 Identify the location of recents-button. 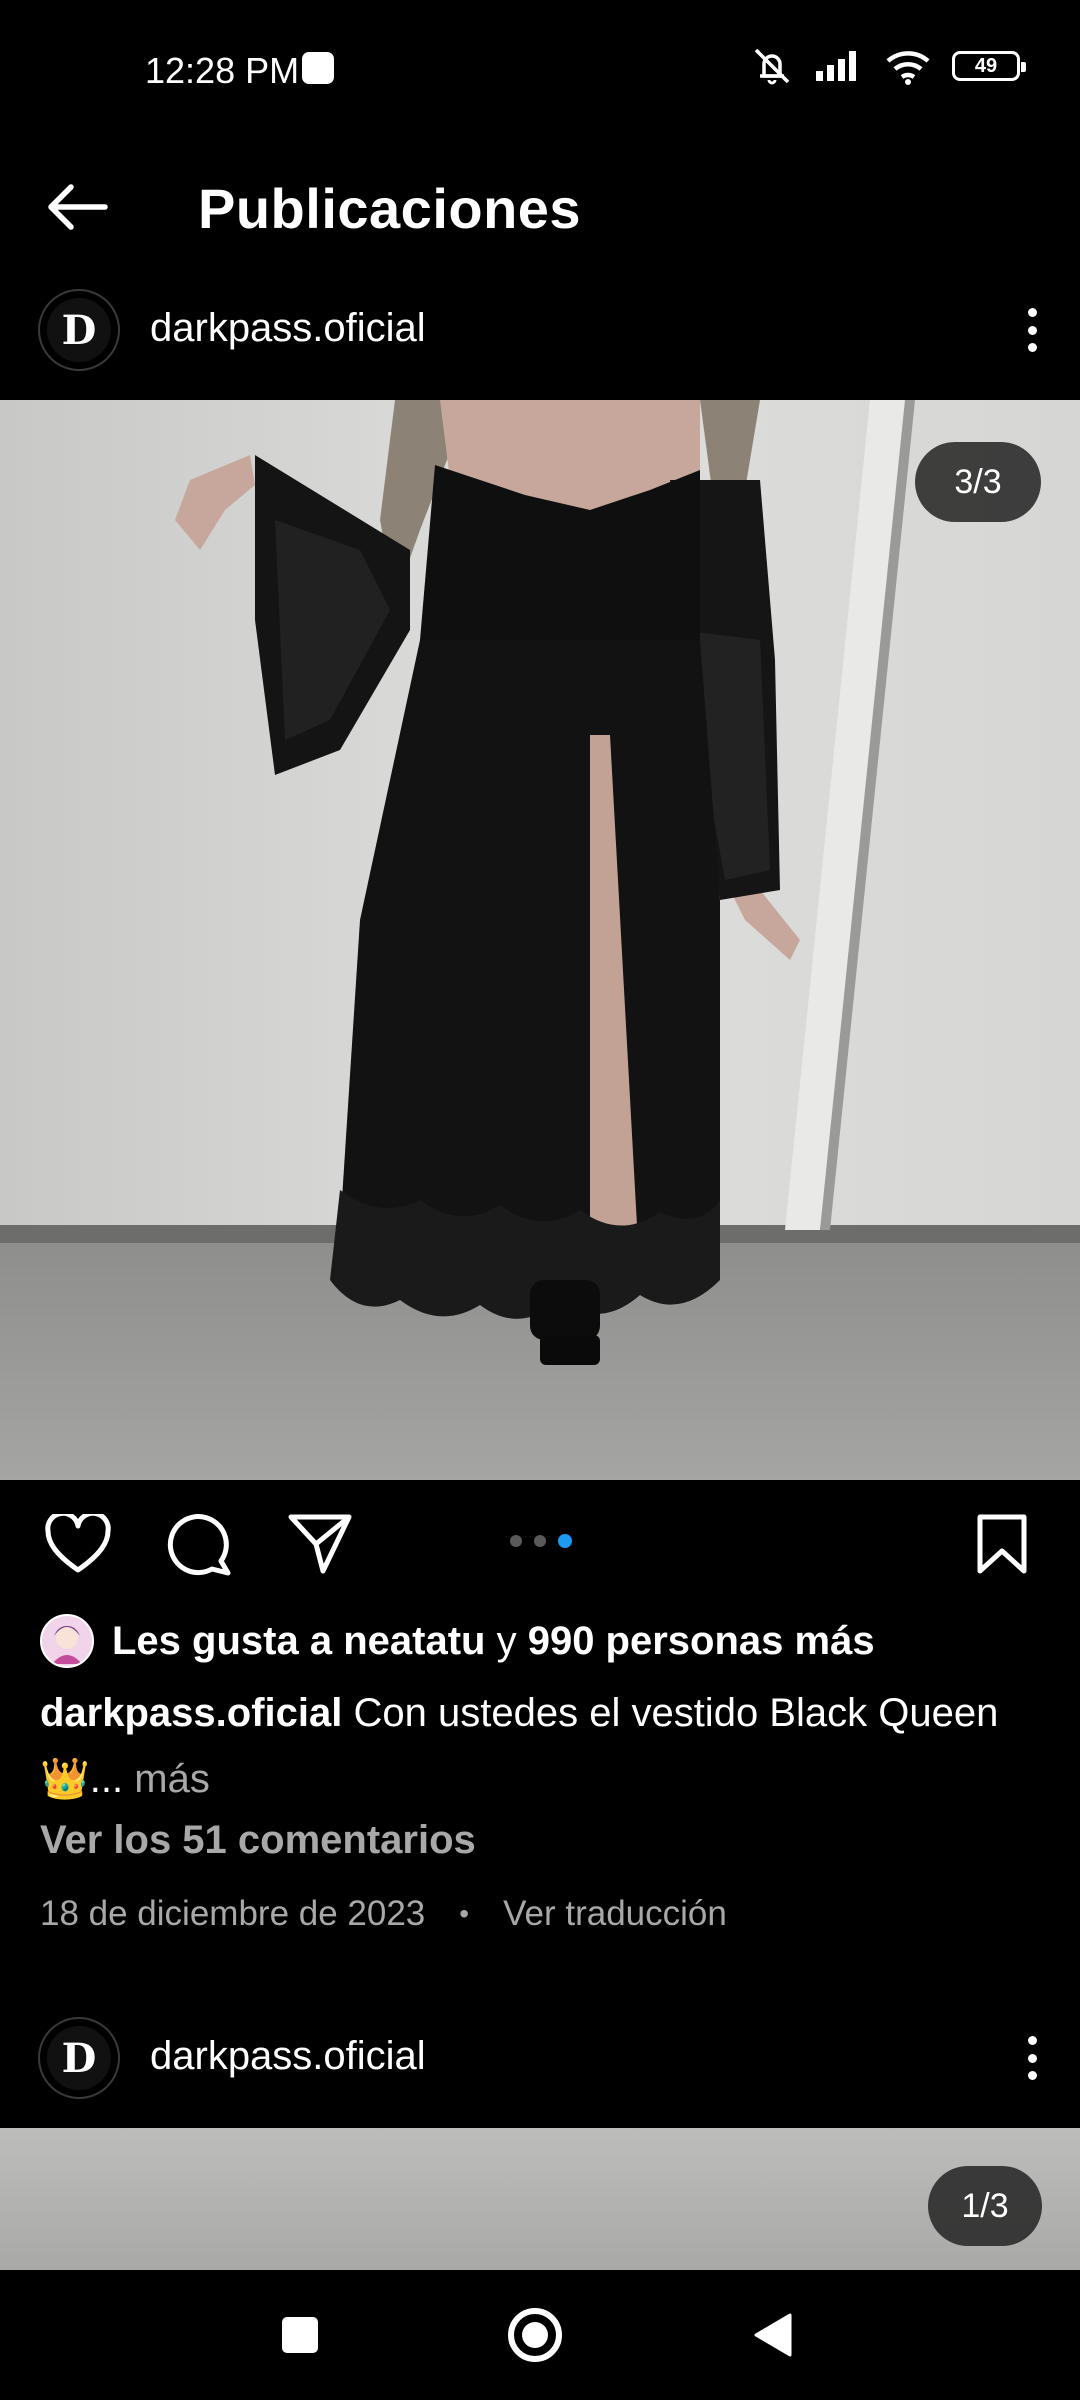
(300, 2335).